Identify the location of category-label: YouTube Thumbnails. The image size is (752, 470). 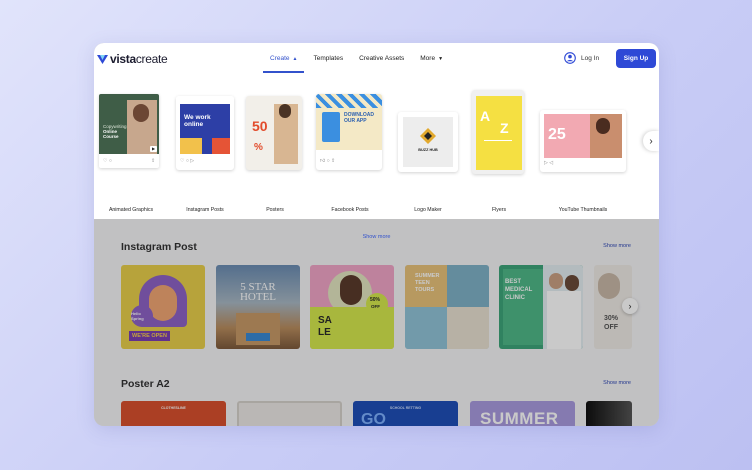
(583, 210).